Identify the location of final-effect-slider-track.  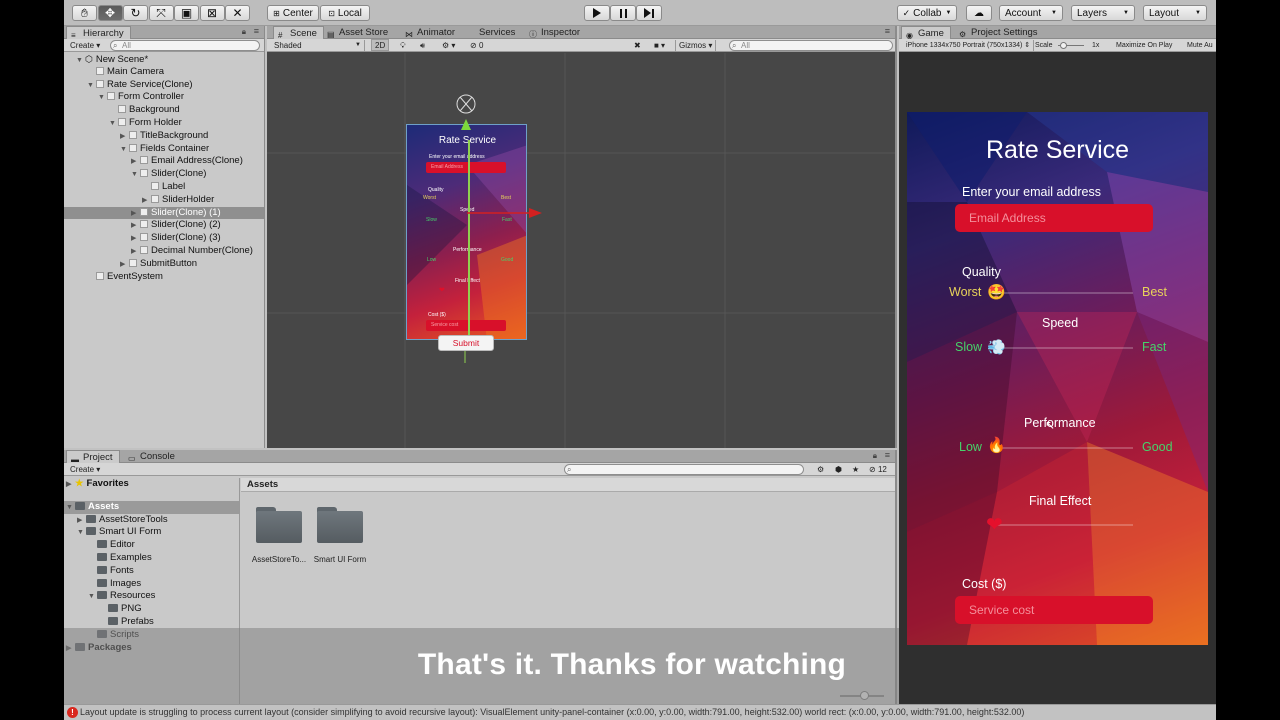
(1064, 525).